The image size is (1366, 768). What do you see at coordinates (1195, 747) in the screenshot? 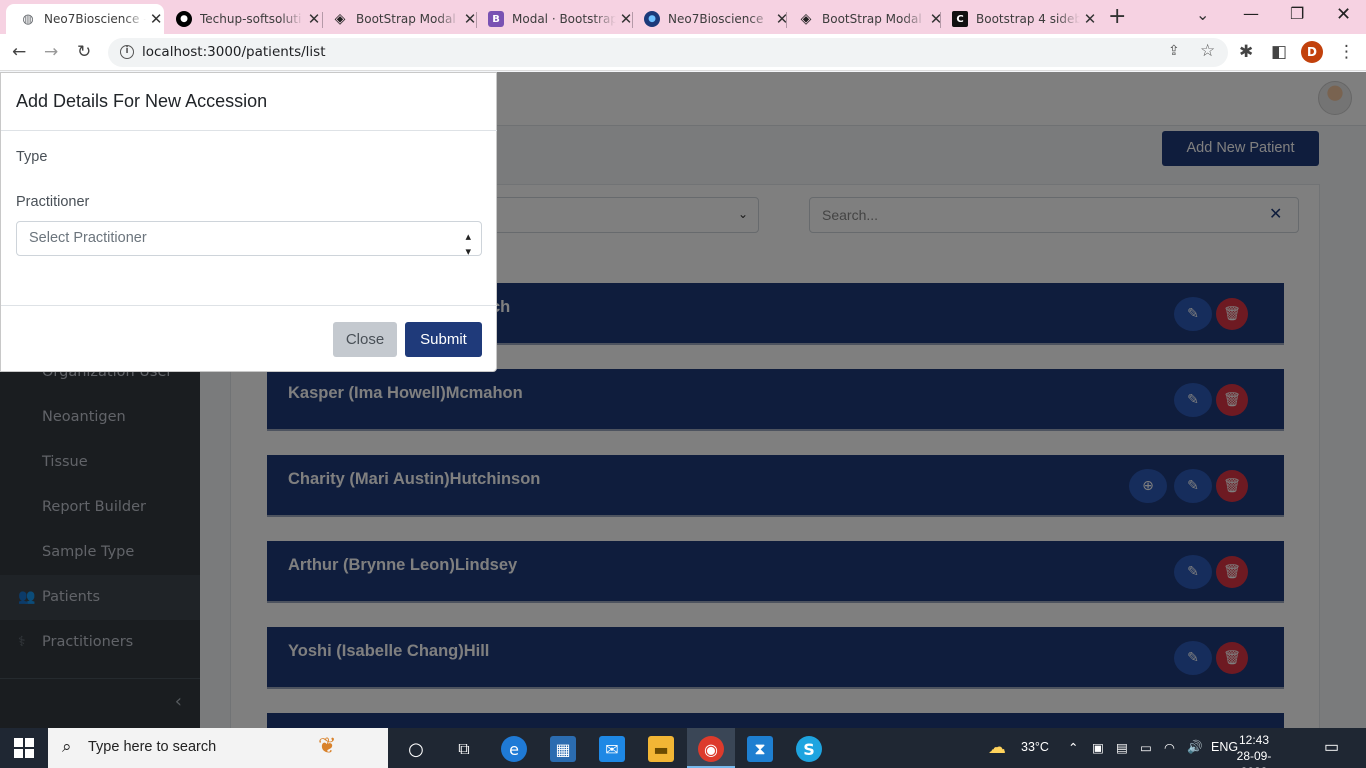
I see `volume-icon: 🔊` at bounding box center [1195, 747].